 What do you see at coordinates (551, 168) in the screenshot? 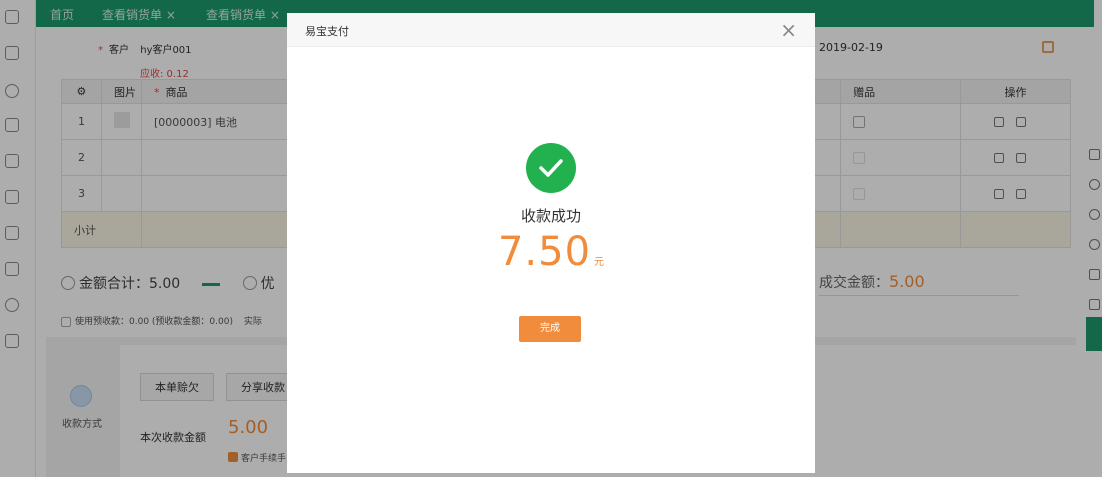
I see `success-check-icon` at bounding box center [551, 168].